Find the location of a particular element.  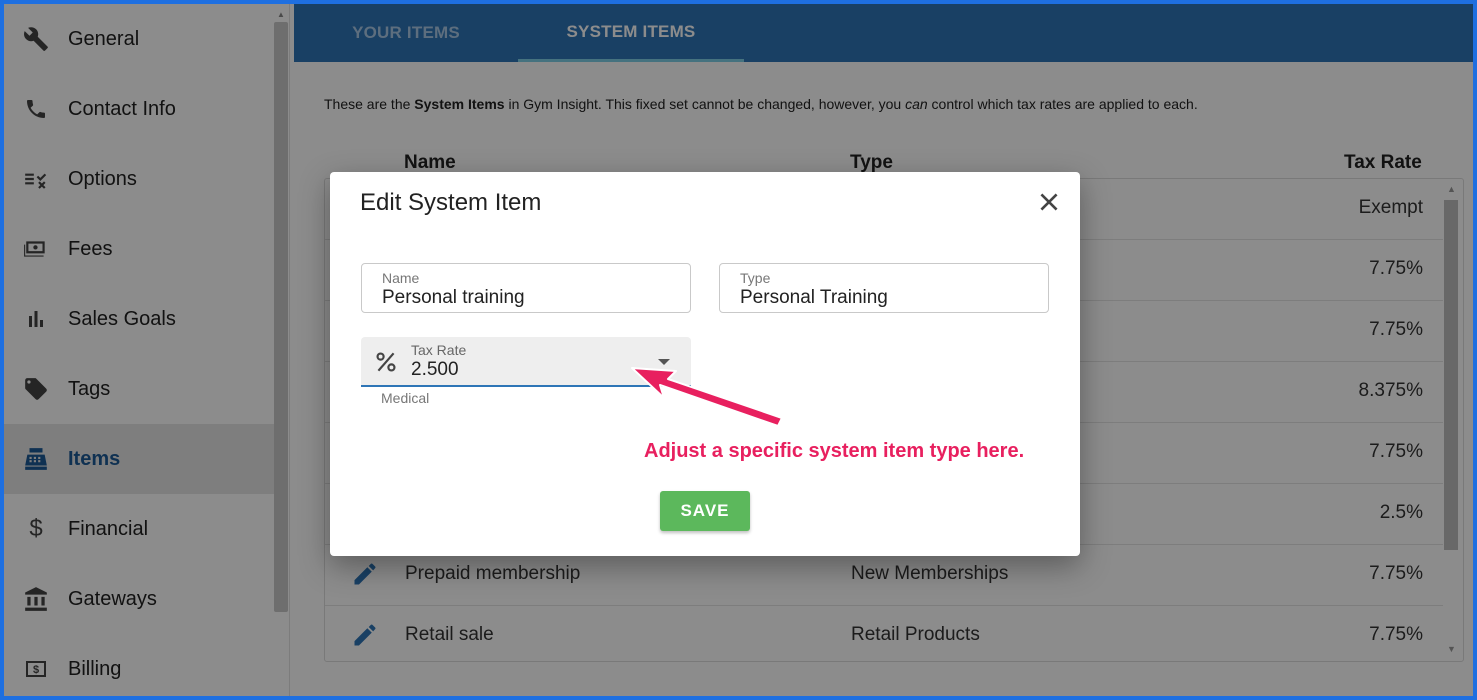

percent-icon is located at coordinates (386, 362).